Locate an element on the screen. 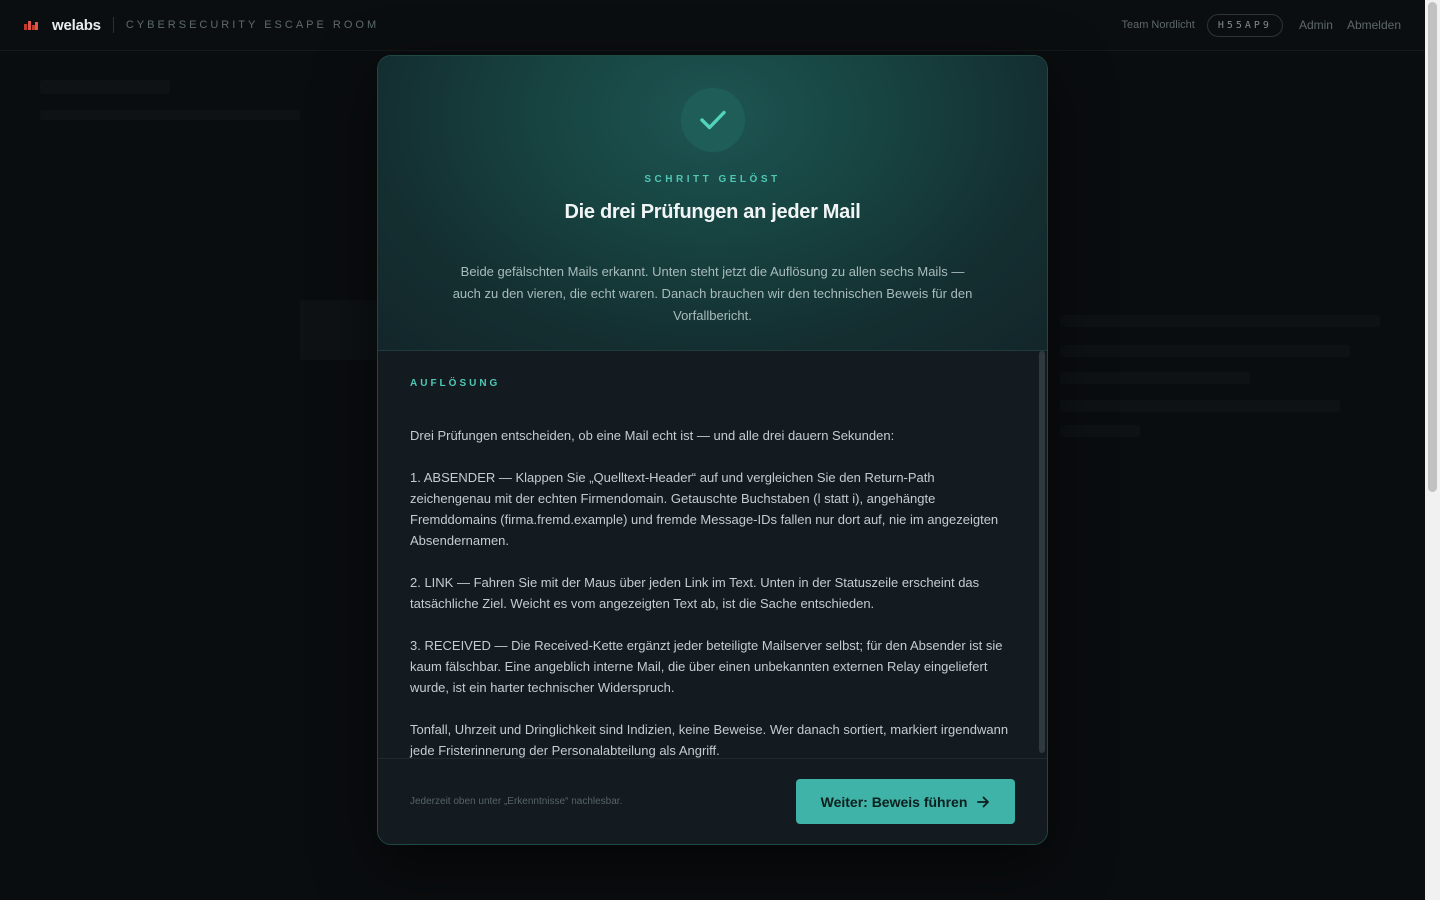 The height and width of the screenshot is (900, 1440). arrow-right-icon is located at coordinates (983, 801).